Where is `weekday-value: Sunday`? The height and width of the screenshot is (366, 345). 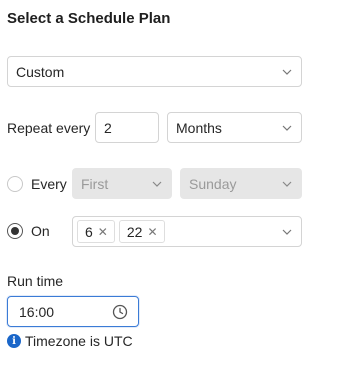 weekday-value: Sunday is located at coordinates (213, 183).